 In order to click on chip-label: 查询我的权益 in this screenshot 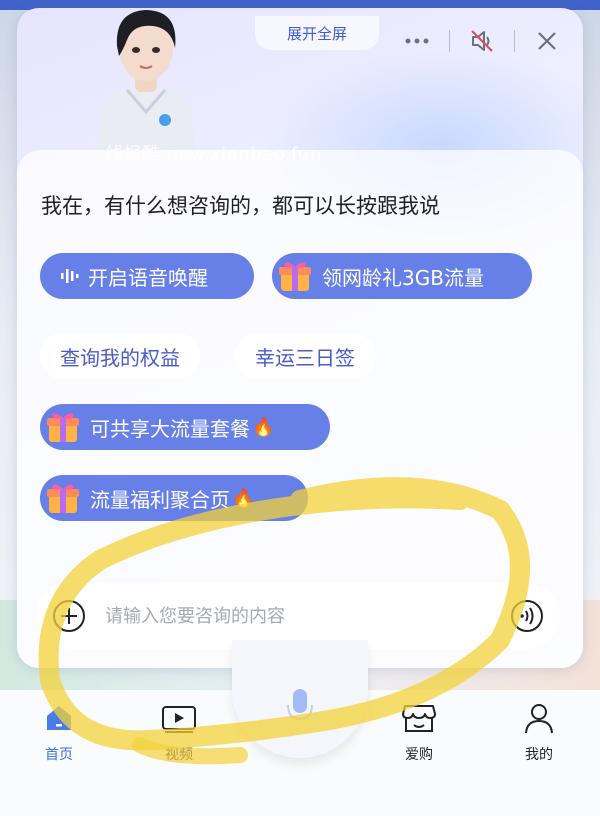, I will do `click(120, 357)`.